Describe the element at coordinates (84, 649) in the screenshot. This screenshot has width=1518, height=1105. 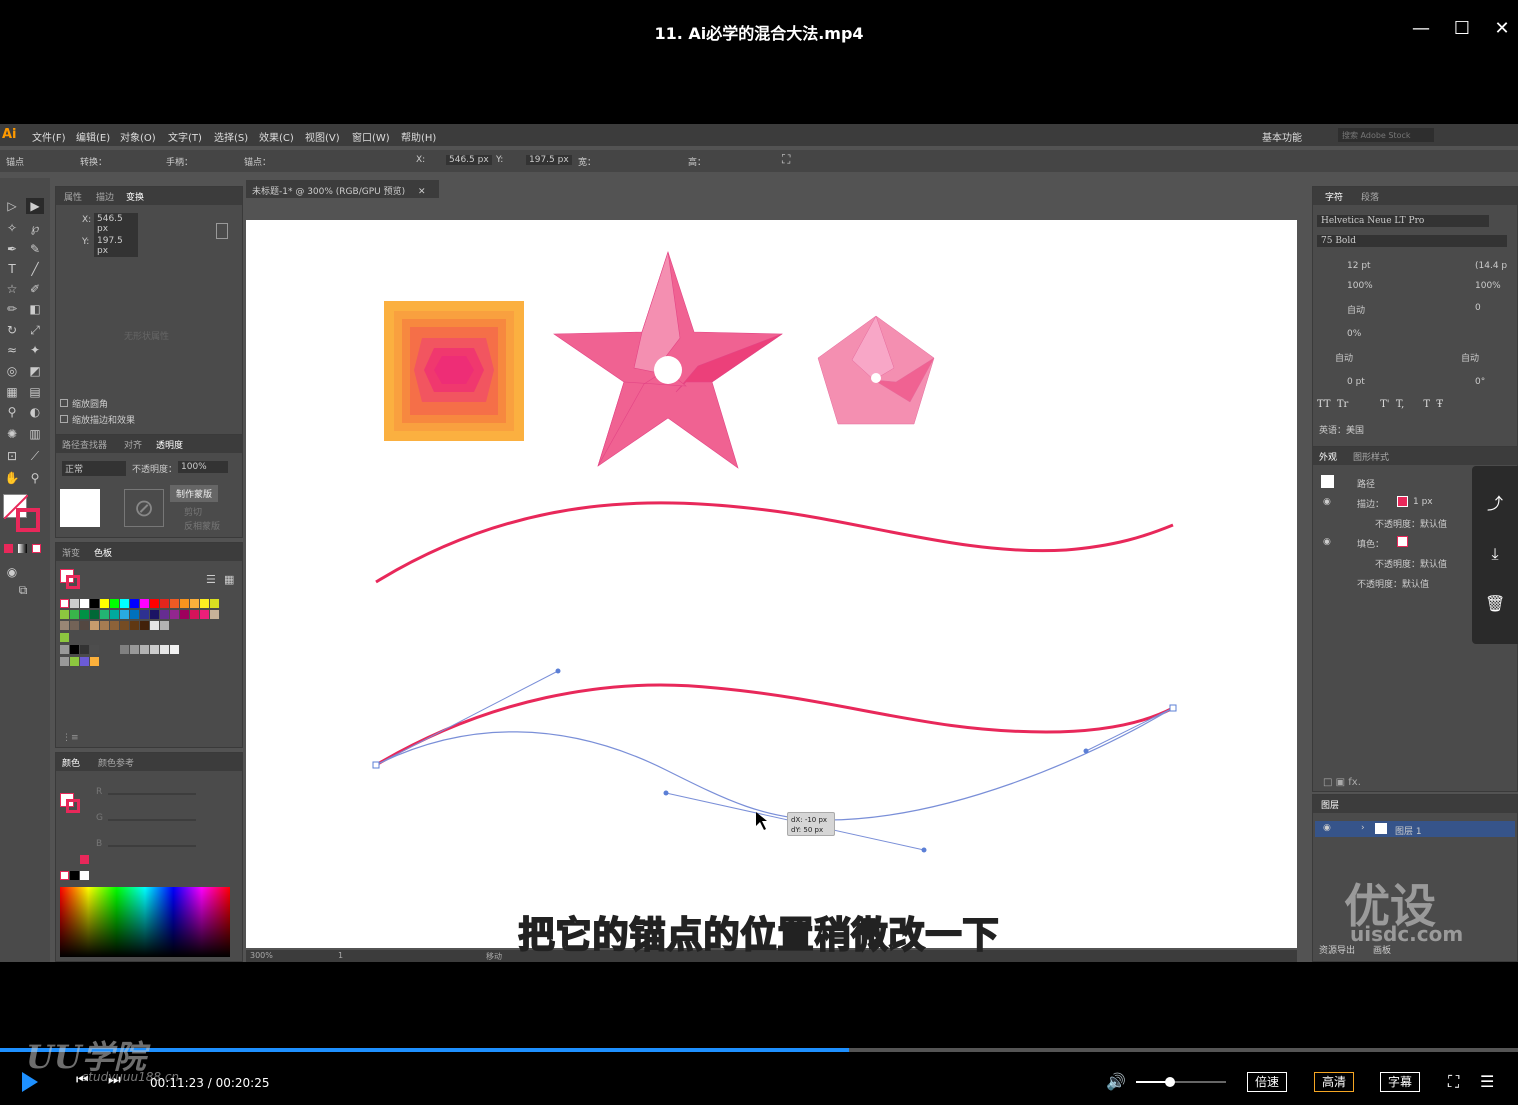
I see `swatch-gray5` at that location.